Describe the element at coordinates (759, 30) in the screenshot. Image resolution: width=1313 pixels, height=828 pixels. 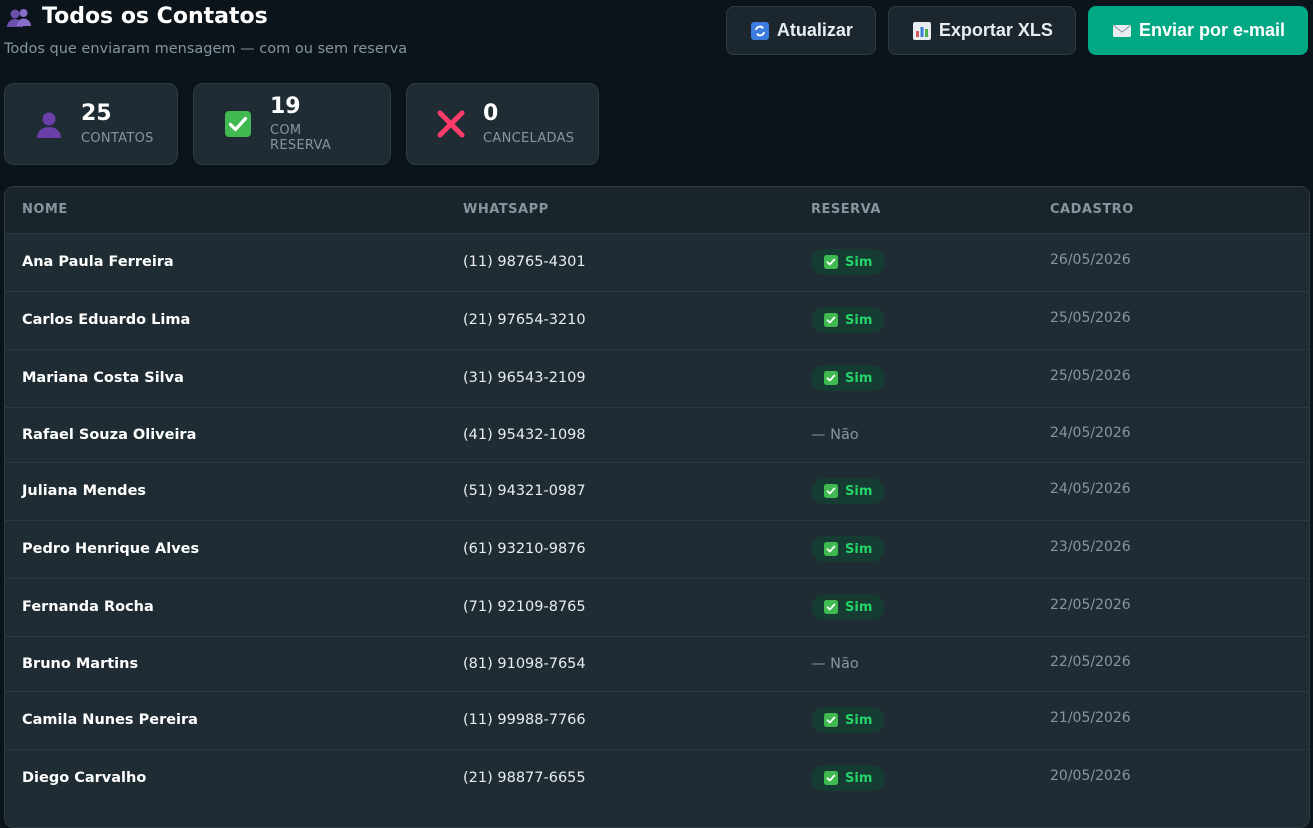
I see `refresh-icon` at that location.